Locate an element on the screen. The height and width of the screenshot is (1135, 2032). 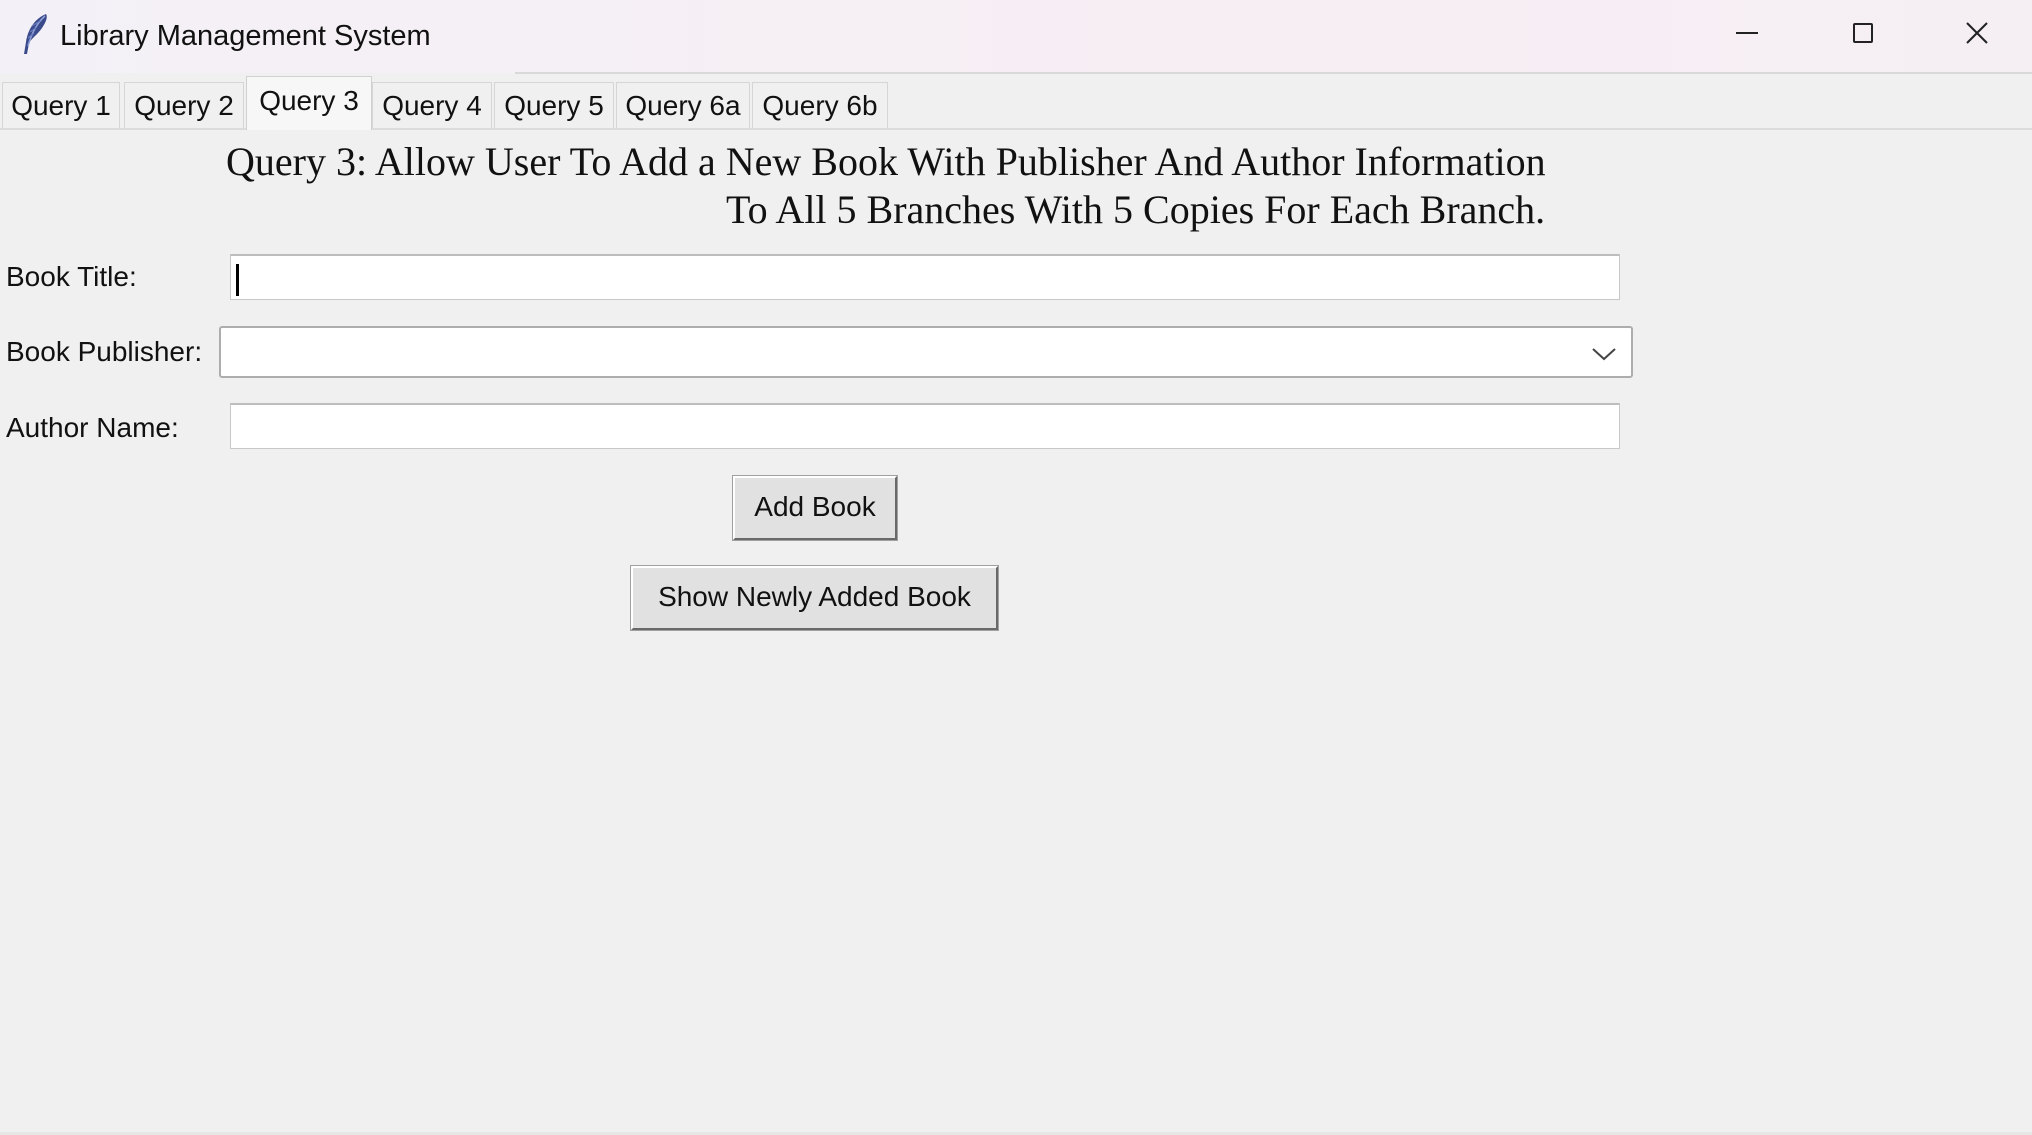
chevron-down-icon is located at coordinates (1604, 354).